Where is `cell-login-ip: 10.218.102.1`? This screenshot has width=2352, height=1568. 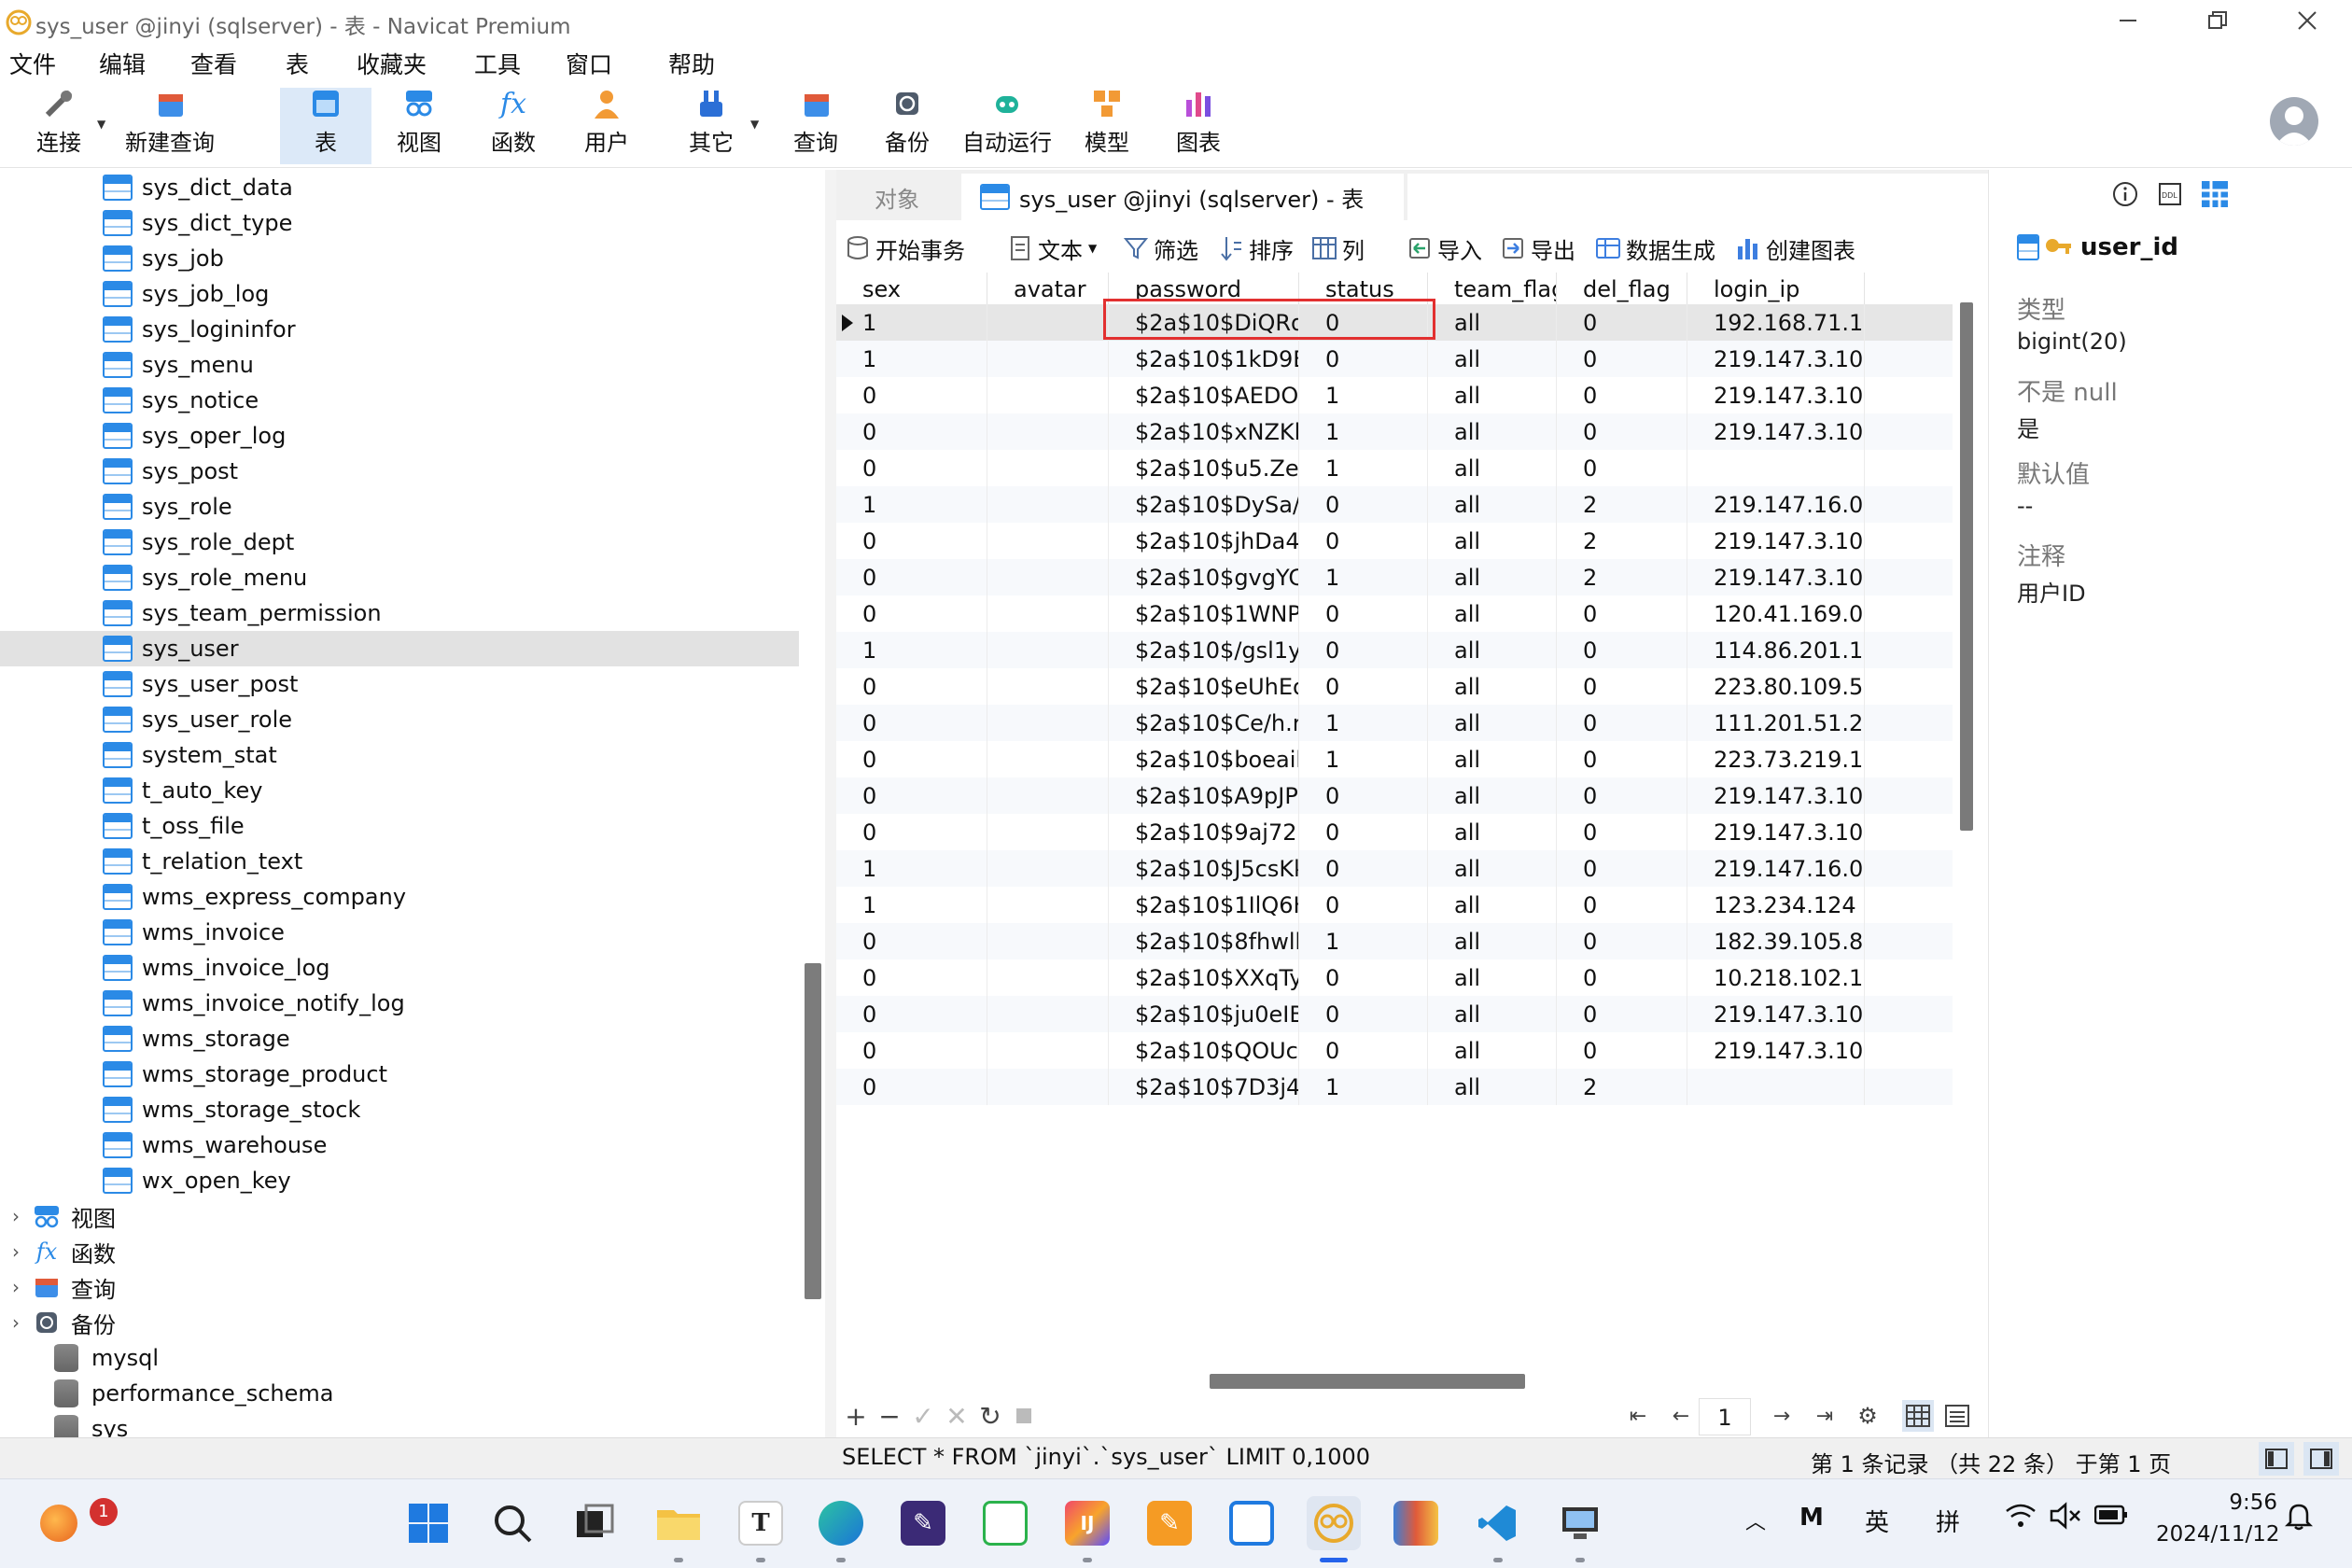
cell-login-ip: 10.218.102.1 is located at coordinates (1776, 977).